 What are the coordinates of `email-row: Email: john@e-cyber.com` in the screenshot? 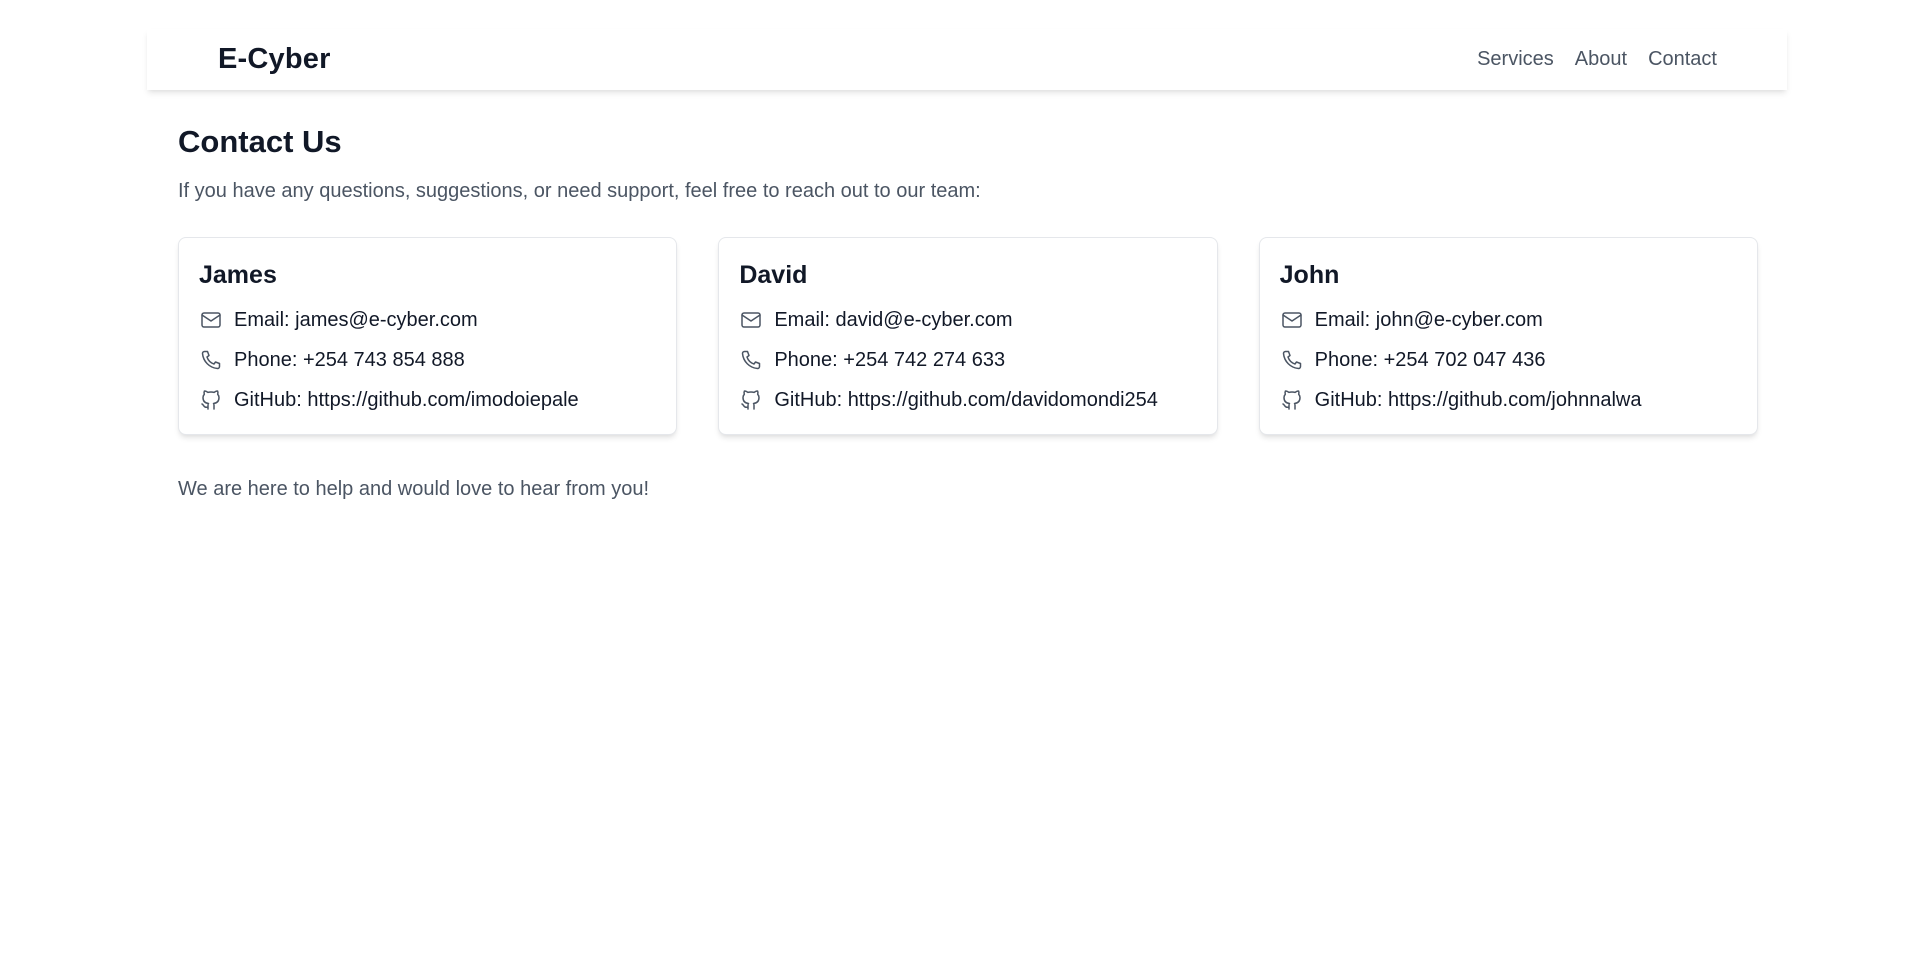 It's located at (1508, 320).